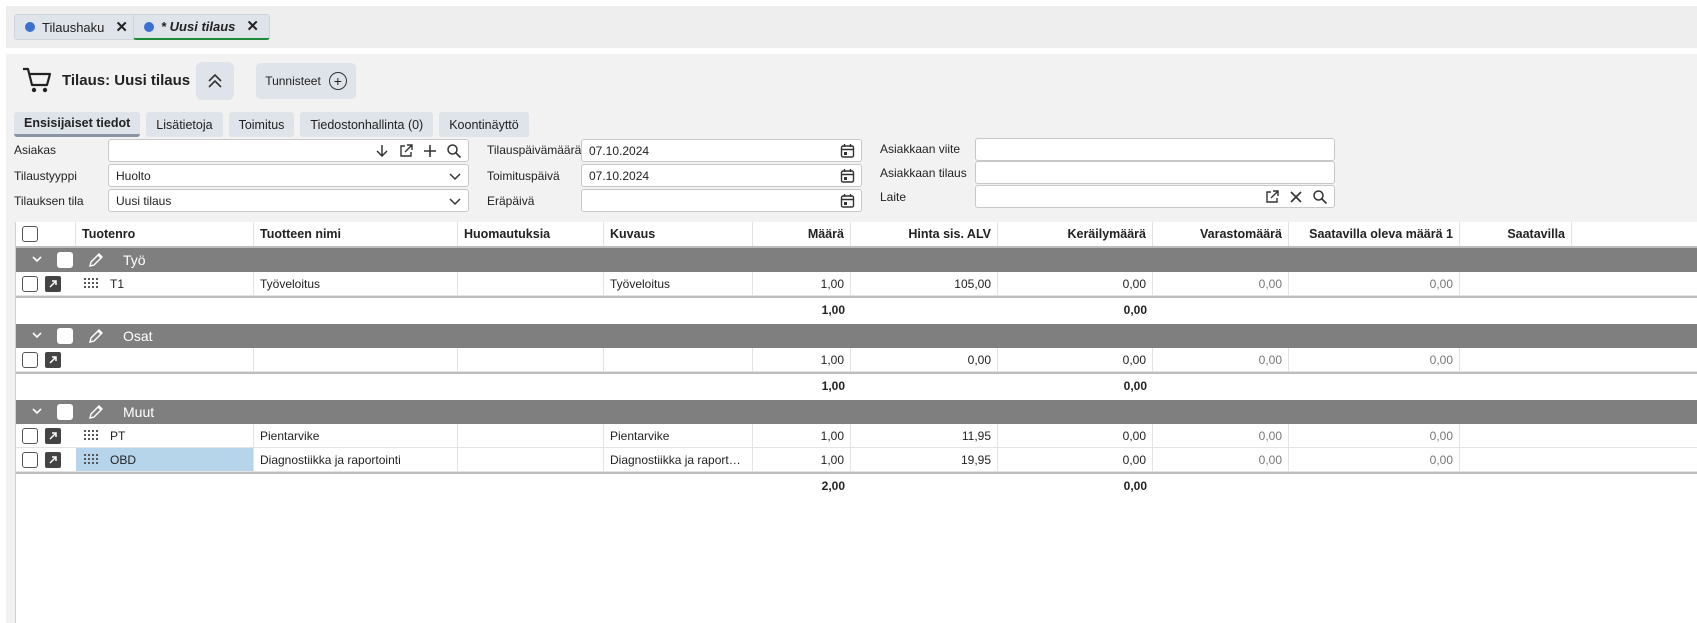 Image resolution: width=1697 pixels, height=623 pixels. What do you see at coordinates (1221, 234) in the screenshot?
I see `col-varastomaara: Varastomäärä` at bounding box center [1221, 234].